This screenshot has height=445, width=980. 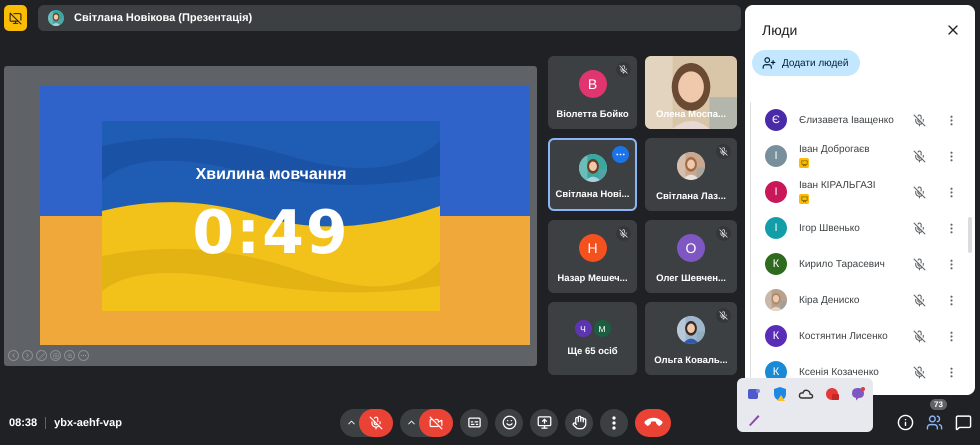 I want to click on emoji-button, so click(x=509, y=422).